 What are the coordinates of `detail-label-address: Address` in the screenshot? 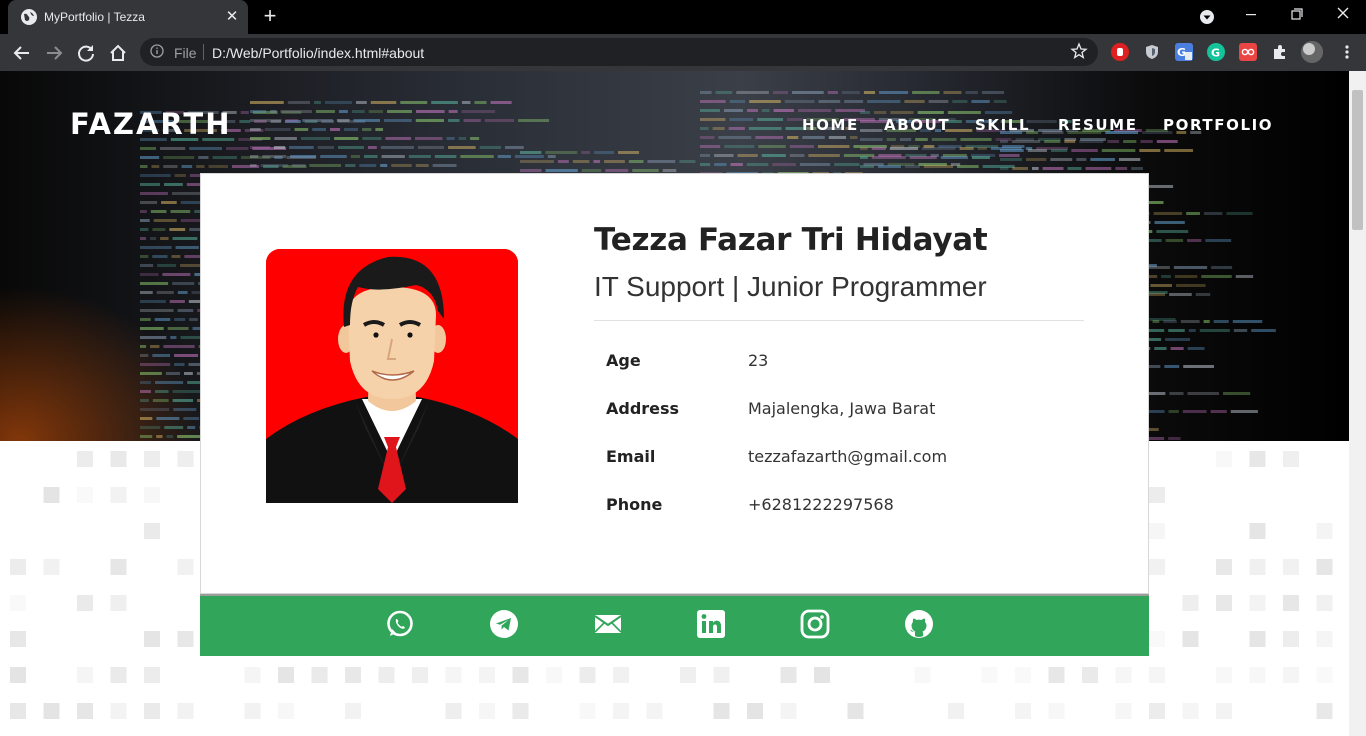 It's located at (643, 408).